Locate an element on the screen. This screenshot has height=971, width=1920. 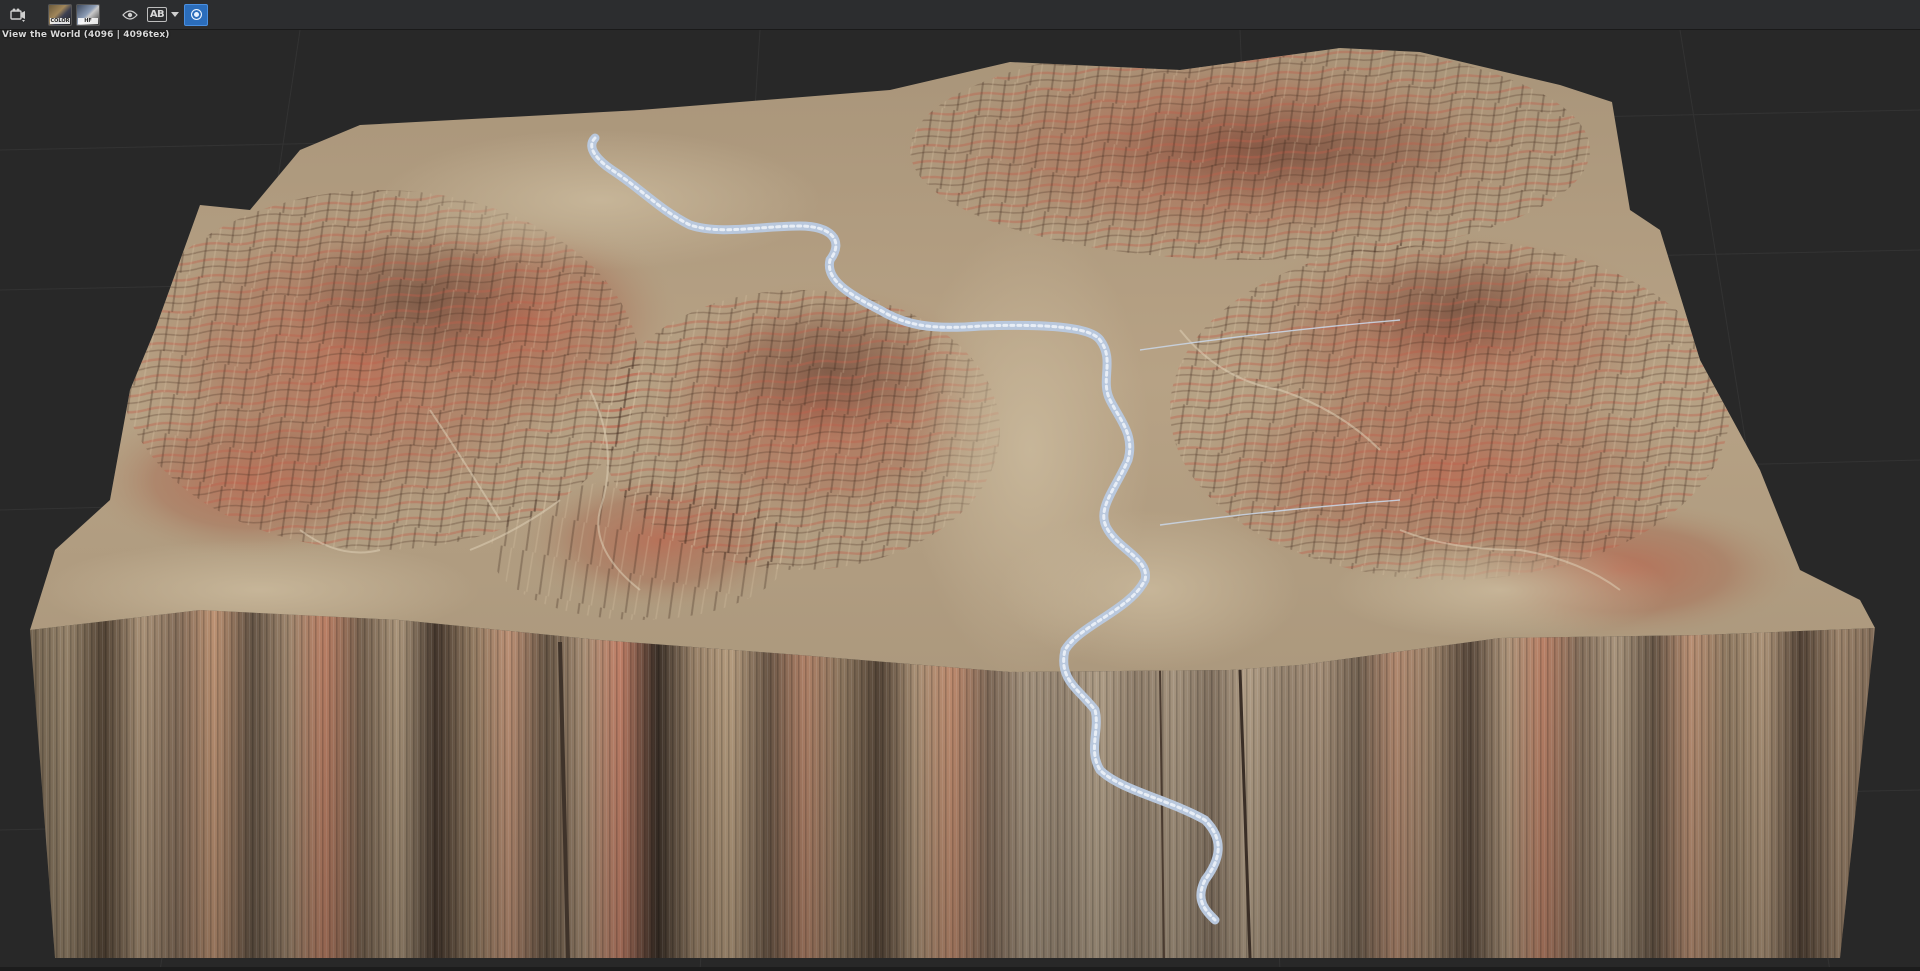
viewport-toolbar: COLOR HF AB is located at coordinates (960, 15).